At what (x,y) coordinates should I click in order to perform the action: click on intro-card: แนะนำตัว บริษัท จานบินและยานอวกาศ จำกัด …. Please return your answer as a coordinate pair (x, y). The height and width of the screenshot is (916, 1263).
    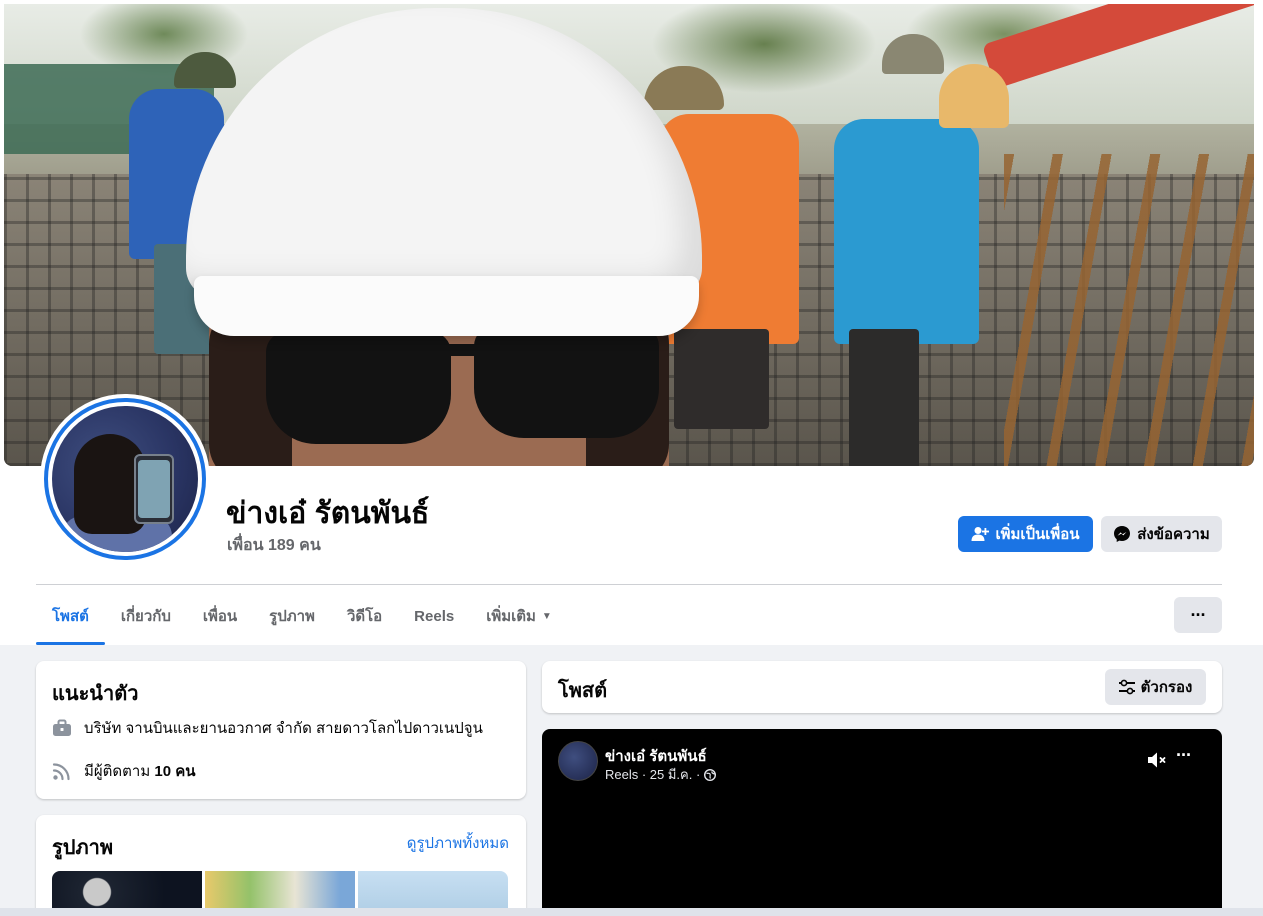
    Looking at the image, I should click on (281, 730).